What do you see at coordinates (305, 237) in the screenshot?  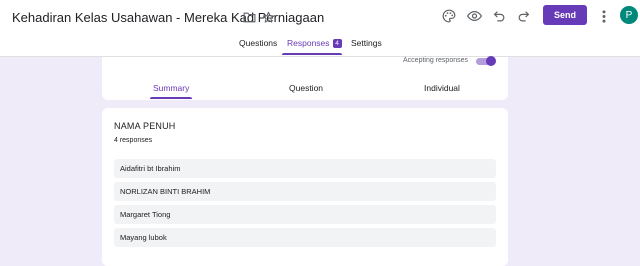 I see `list-item: Mayang lubok` at bounding box center [305, 237].